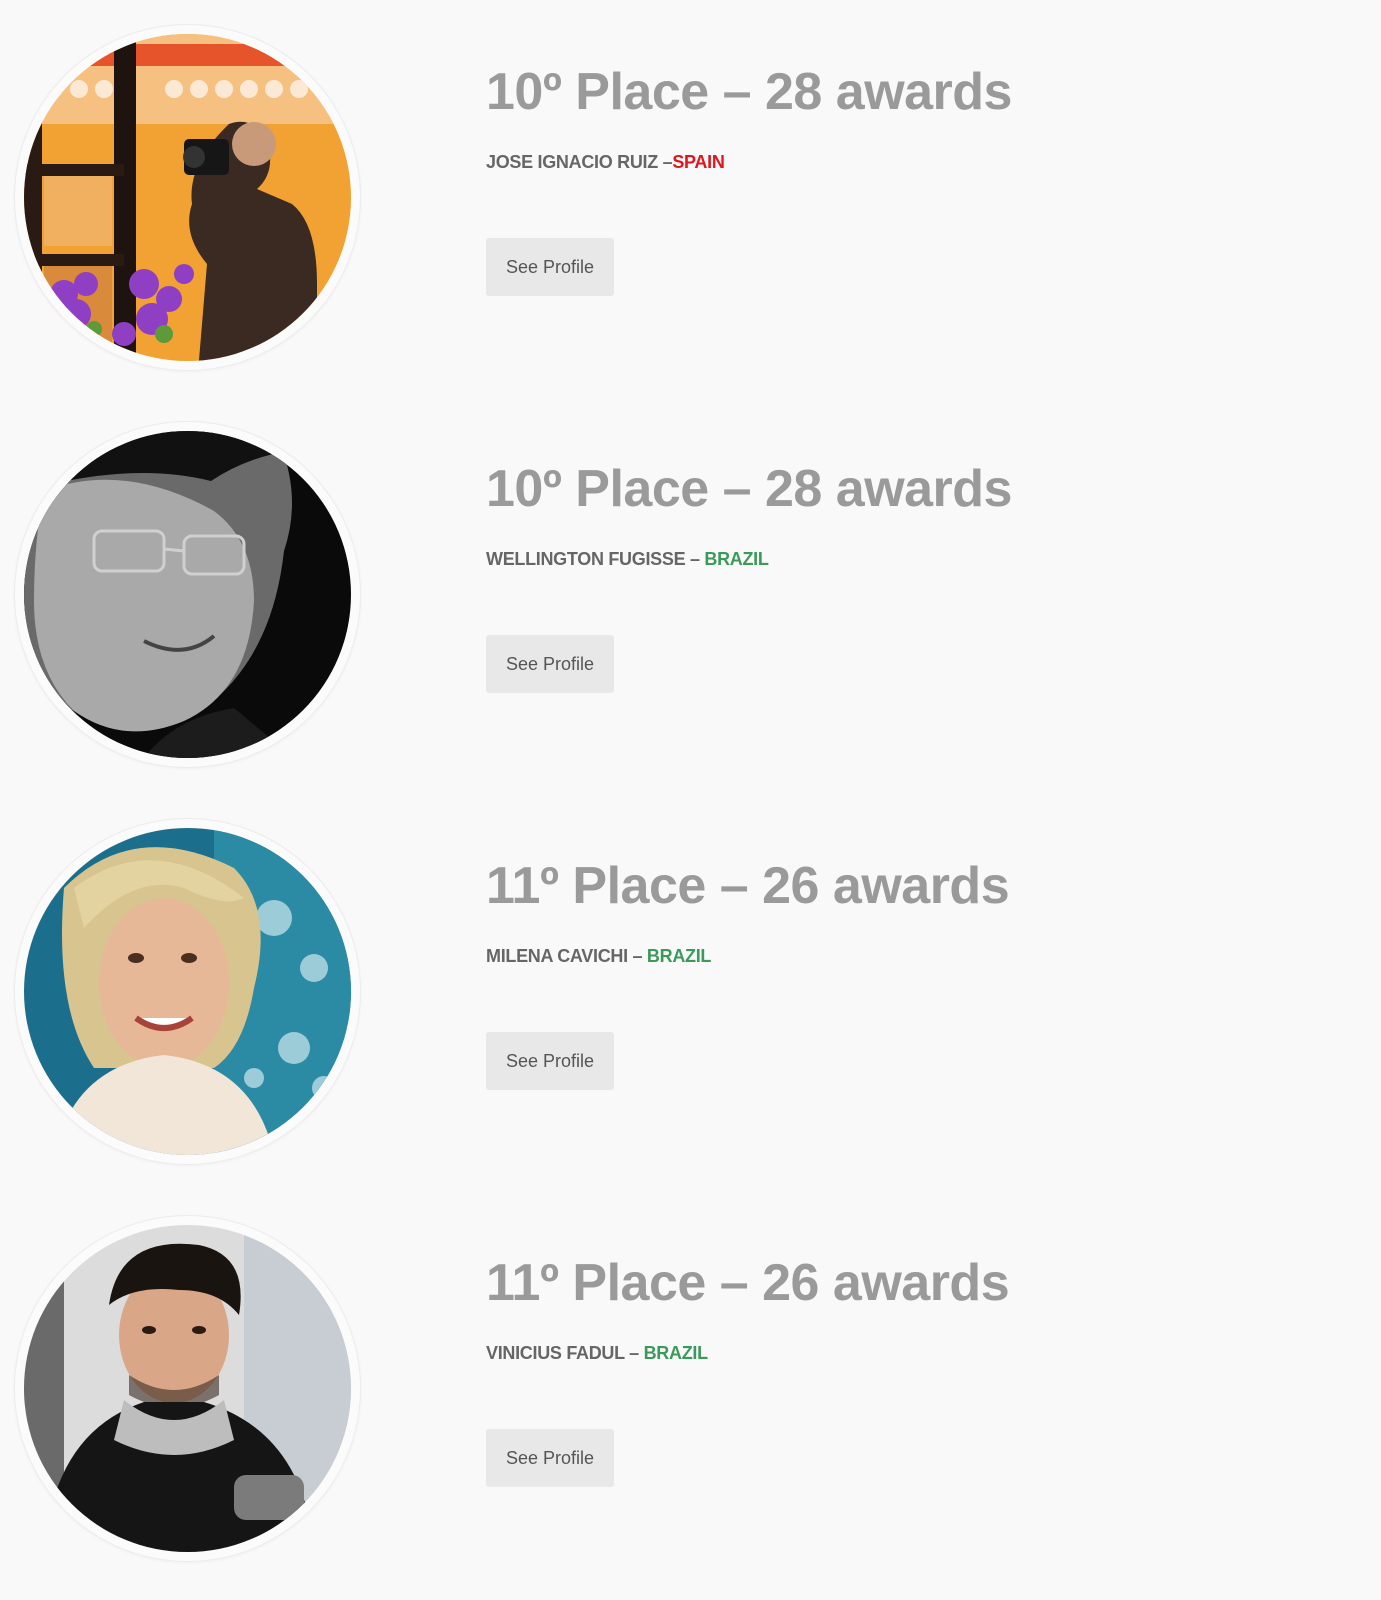 This screenshot has height=1600, width=1381. I want to click on photographer-name: VINICIUS FADUL –, so click(565, 1353).